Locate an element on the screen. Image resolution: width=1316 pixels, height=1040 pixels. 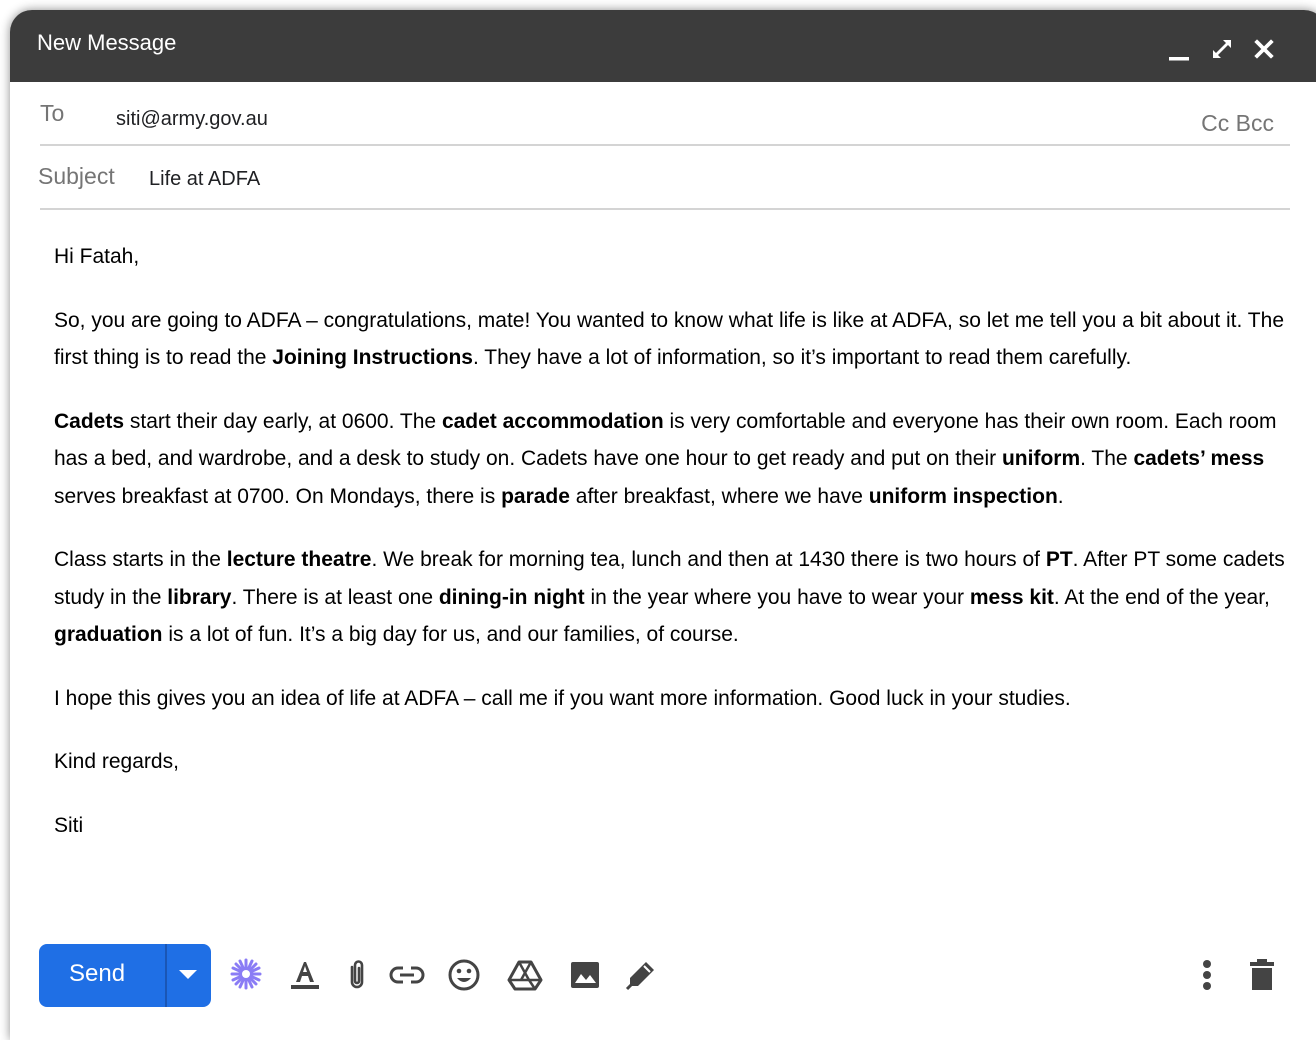
send-label: Send is located at coordinates (97, 973).